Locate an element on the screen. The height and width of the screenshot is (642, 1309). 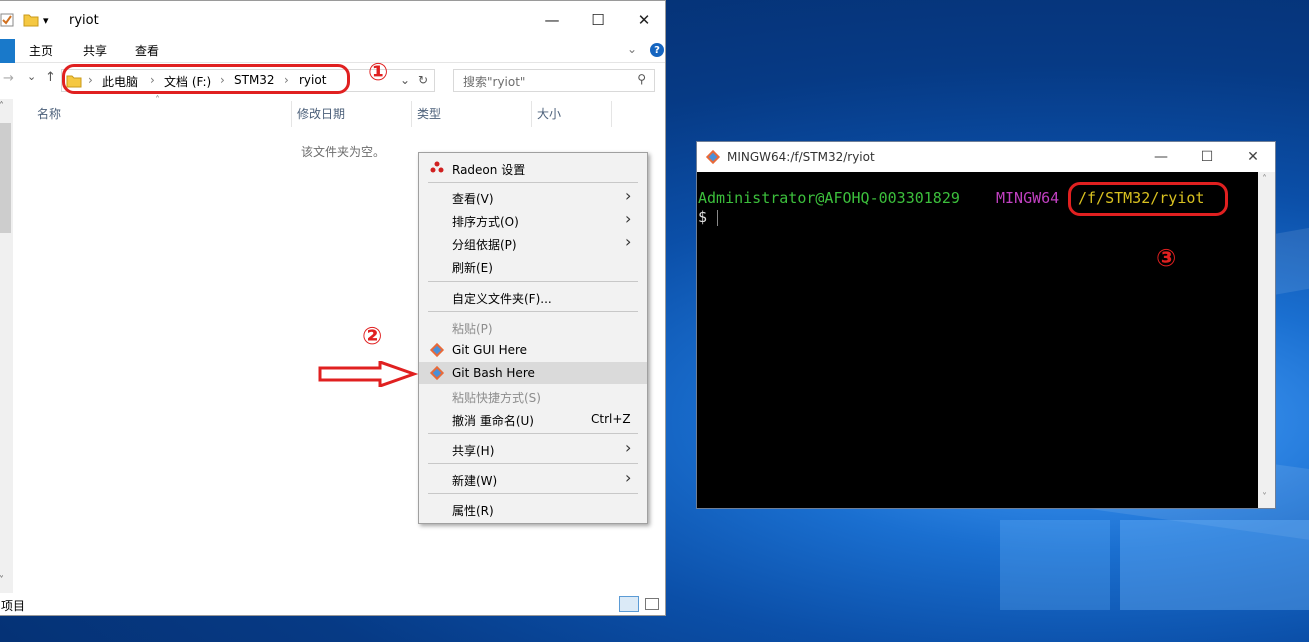
menu-item-label: 刷新(E) is located at coordinates (472, 268).